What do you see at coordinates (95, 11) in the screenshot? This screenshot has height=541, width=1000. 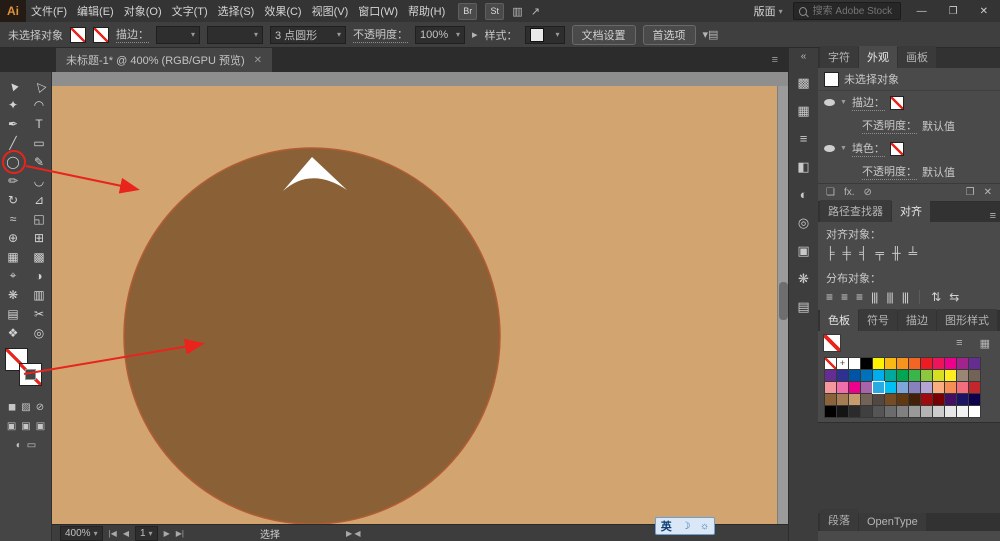 I see `menu-item-1: 编辑(E)` at bounding box center [95, 11].